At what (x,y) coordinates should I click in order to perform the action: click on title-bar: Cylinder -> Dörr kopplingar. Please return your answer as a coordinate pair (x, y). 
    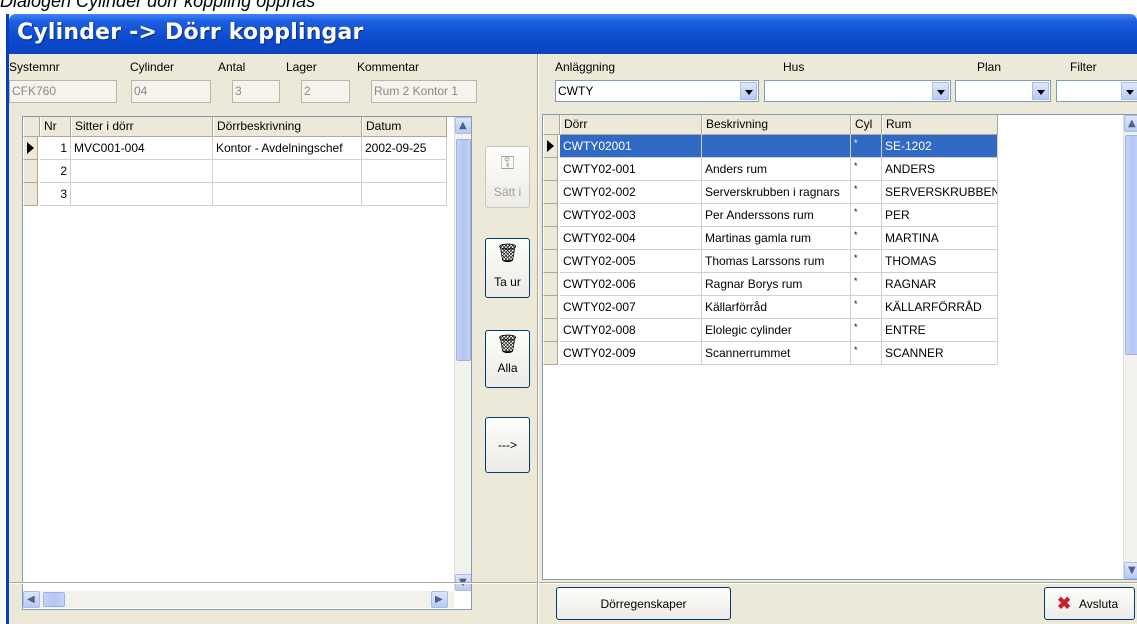
    Looking at the image, I should click on (573, 34).